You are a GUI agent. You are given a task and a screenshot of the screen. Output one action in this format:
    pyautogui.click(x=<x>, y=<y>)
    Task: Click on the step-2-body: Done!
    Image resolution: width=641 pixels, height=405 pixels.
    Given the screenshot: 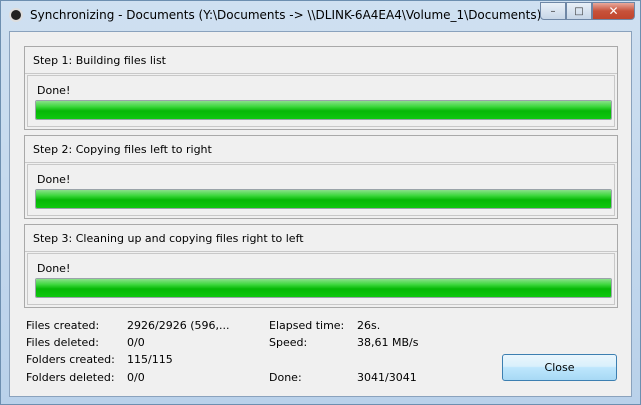 What is the action you would take?
    pyautogui.click(x=321, y=190)
    